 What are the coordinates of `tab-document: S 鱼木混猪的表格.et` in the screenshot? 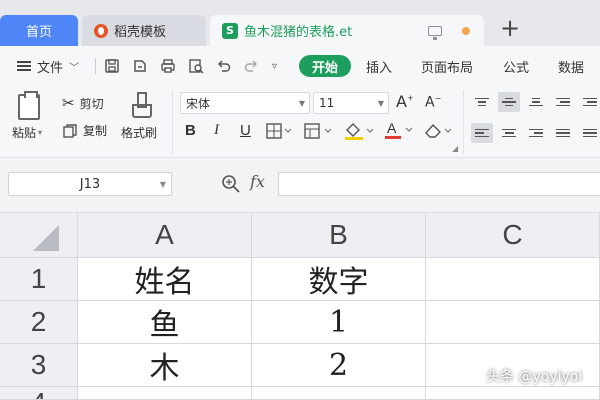 It's located at (347, 30).